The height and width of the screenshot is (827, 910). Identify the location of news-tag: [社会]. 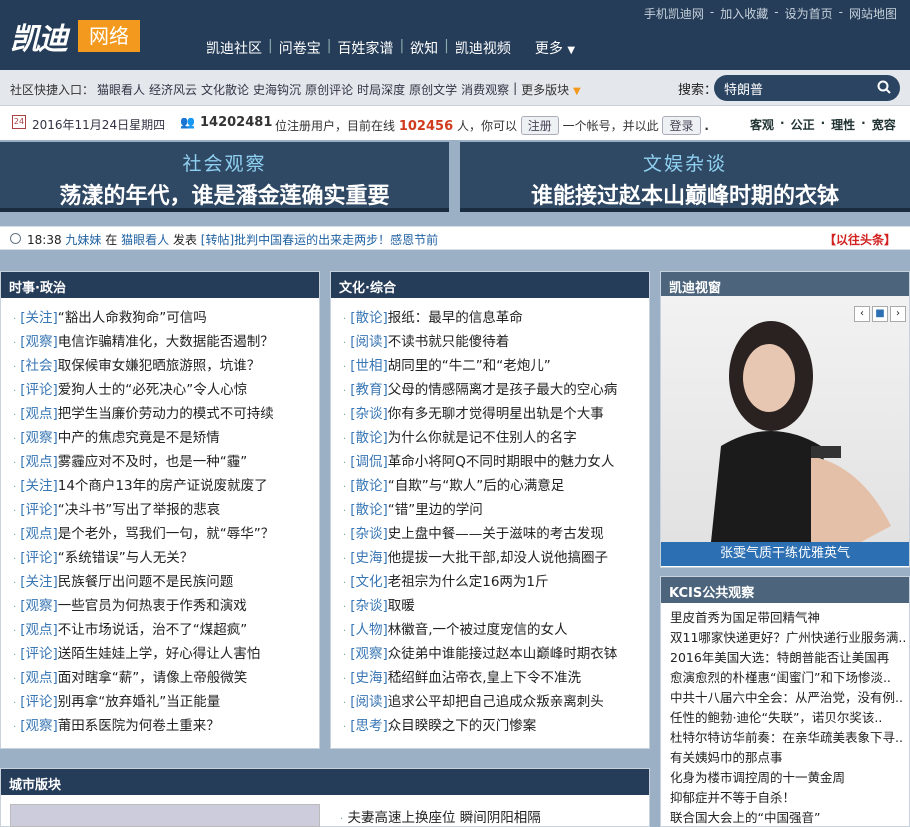
(39, 366).